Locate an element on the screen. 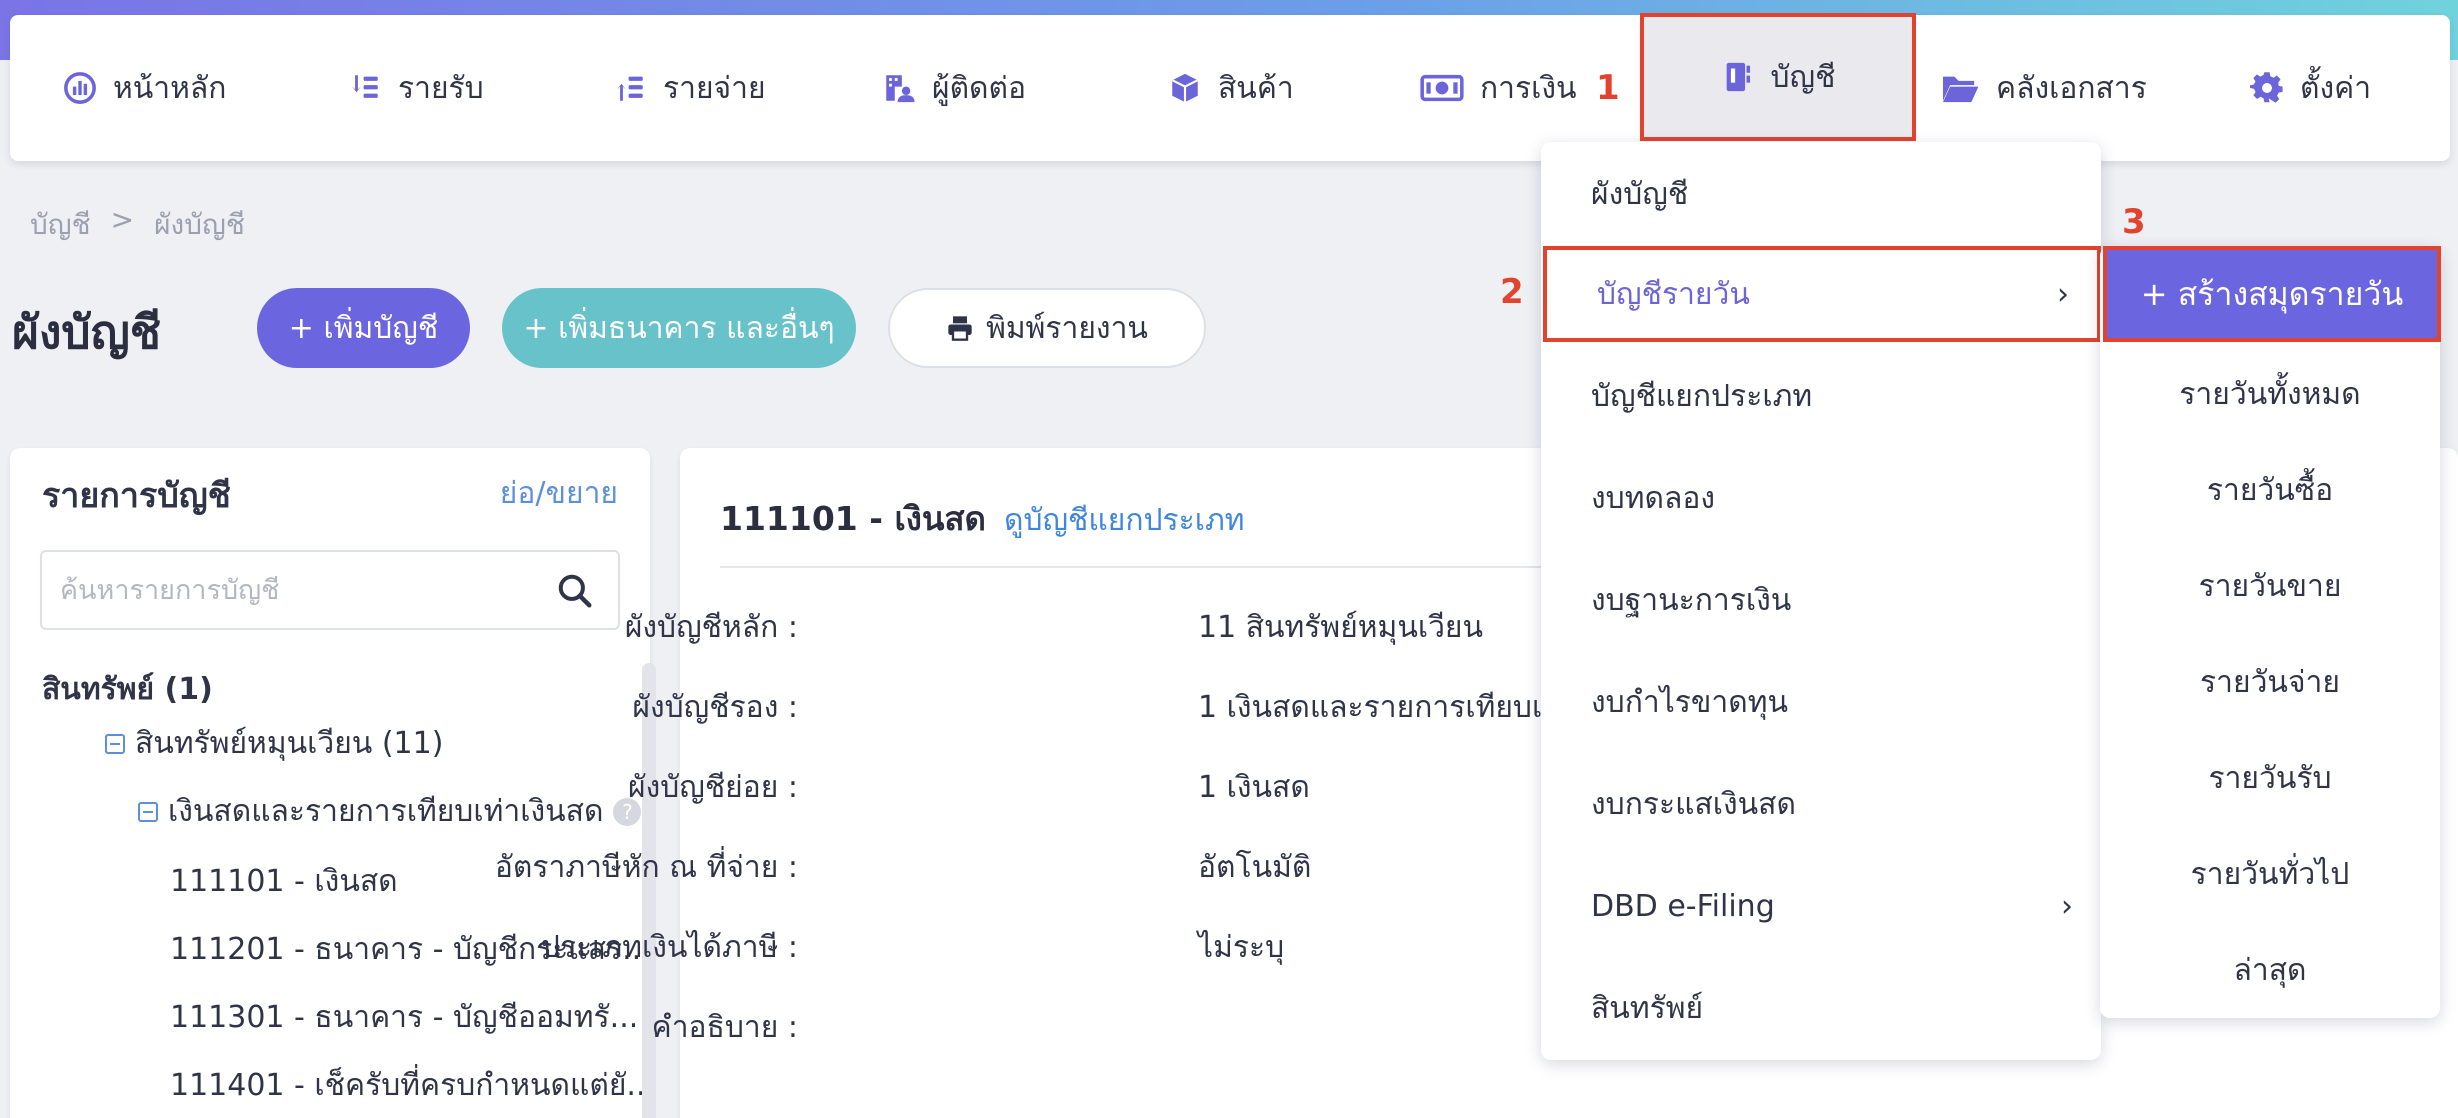  account-list-title: รายการบัญชี is located at coordinates (136, 496).